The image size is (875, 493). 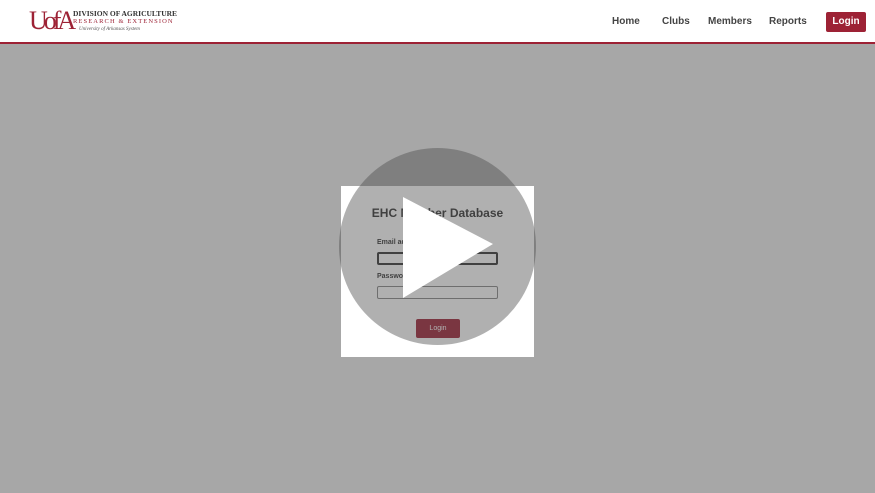 I want to click on video-play-overlay, so click(x=437, y=246).